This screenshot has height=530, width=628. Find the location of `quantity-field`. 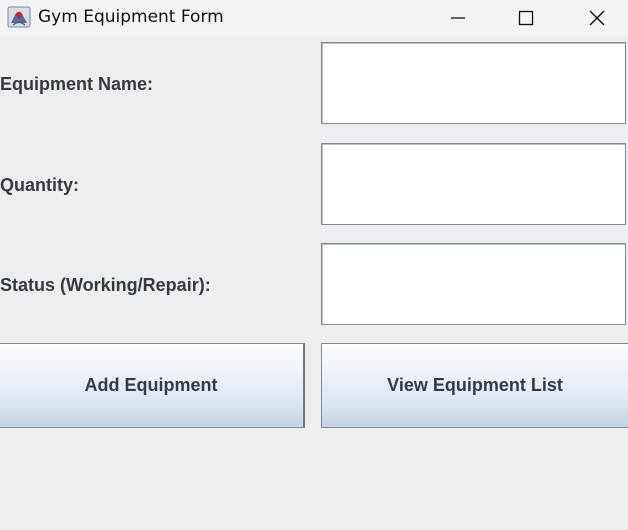

quantity-field is located at coordinates (473, 184).